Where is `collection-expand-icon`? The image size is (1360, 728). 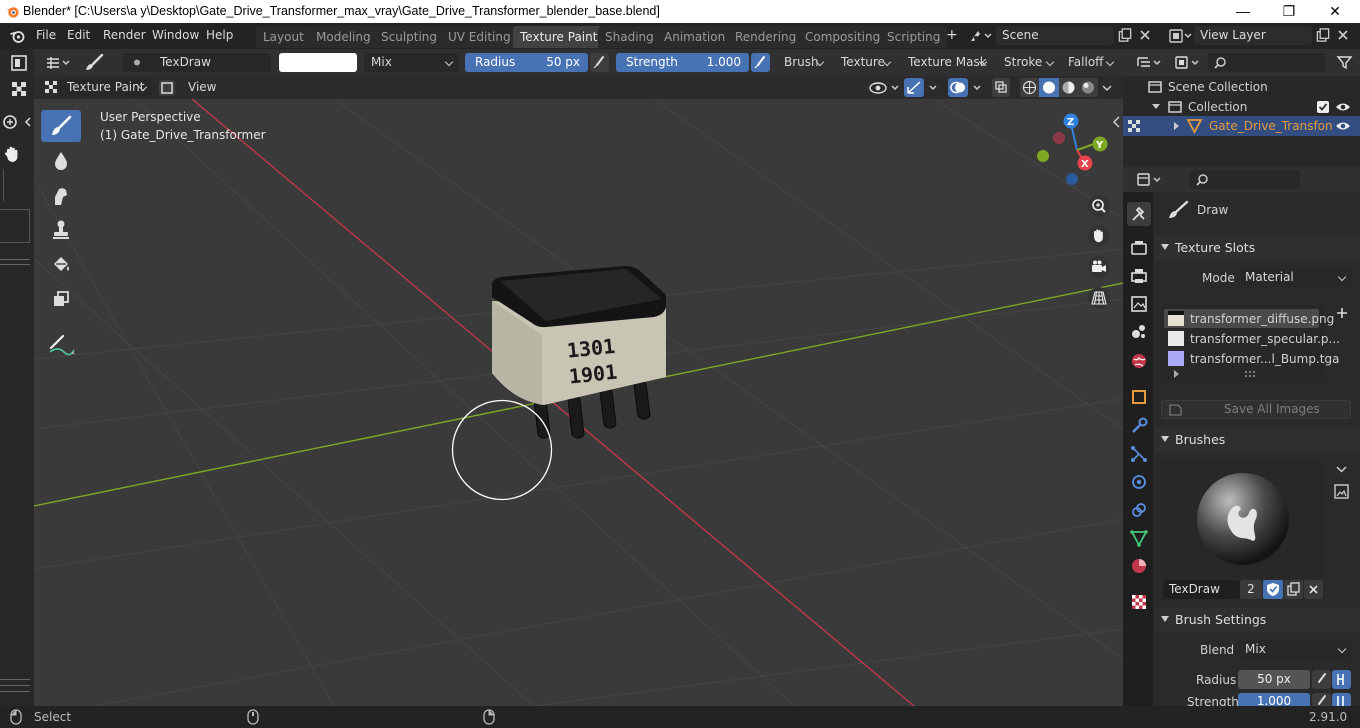
collection-expand-icon is located at coordinates (1156, 106).